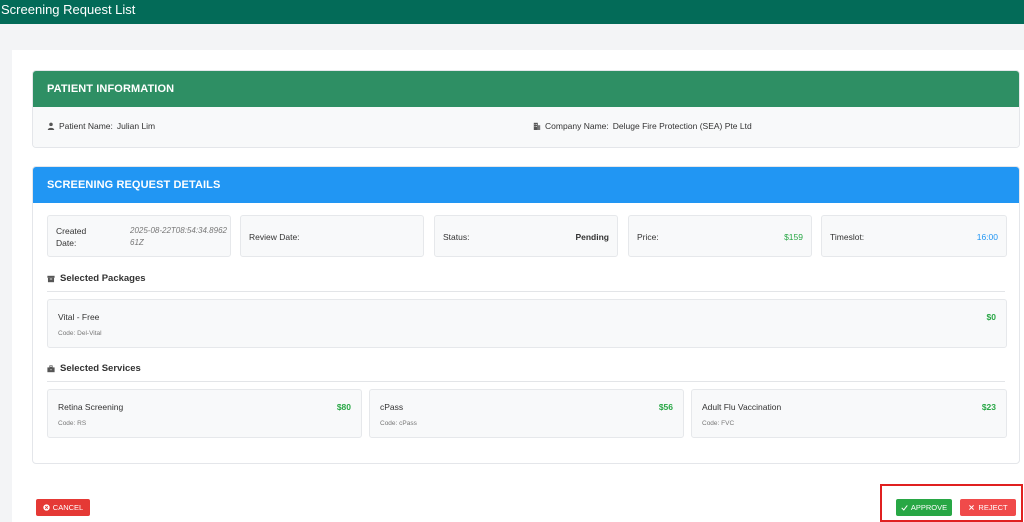 Image resolution: width=1024 pixels, height=522 pixels. What do you see at coordinates (904, 508) in the screenshot?
I see `check-icon` at bounding box center [904, 508].